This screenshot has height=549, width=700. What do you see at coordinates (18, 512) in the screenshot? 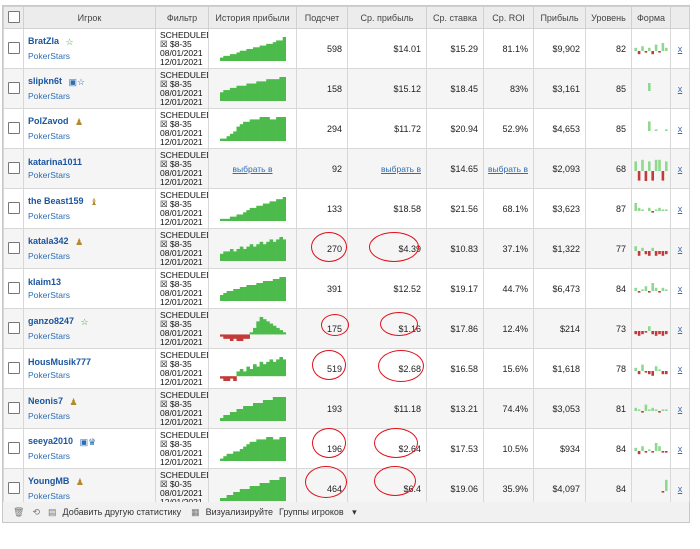
I see `trash-icon: 🗑` at bounding box center [18, 512].